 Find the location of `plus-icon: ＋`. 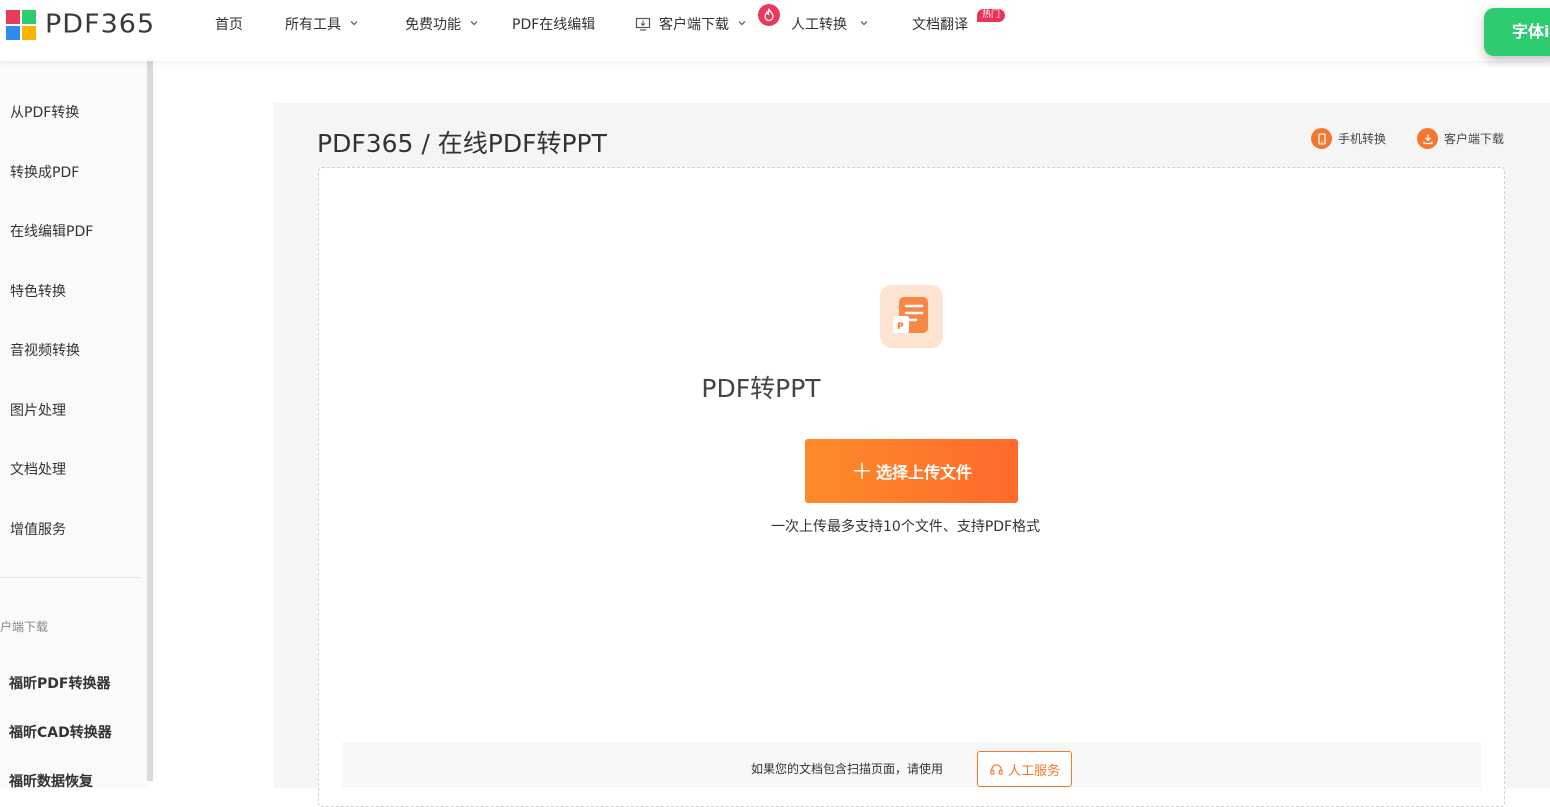

plus-icon: ＋ is located at coordinates (861, 472).